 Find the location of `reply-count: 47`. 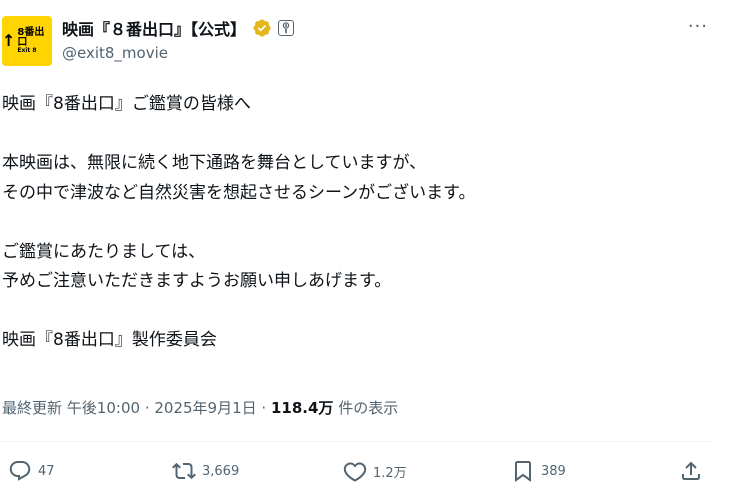

reply-count: 47 is located at coordinates (46, 471).